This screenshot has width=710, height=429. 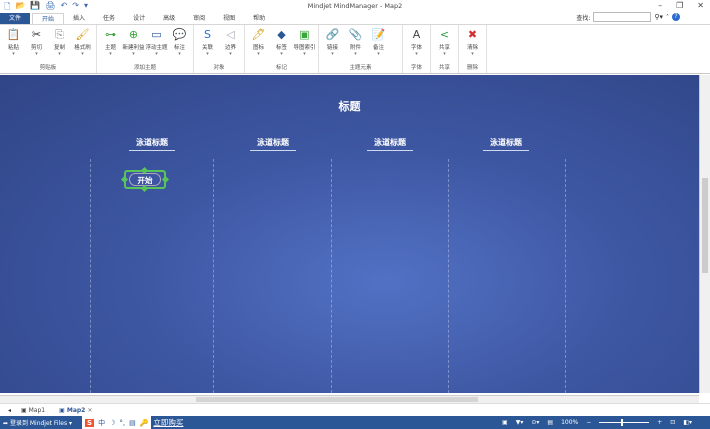 What do you see at coordinates (33, 410) in the screenshot?
I see `doc-tab-map1: ▣ Map1` at bounding box center [33, 410].